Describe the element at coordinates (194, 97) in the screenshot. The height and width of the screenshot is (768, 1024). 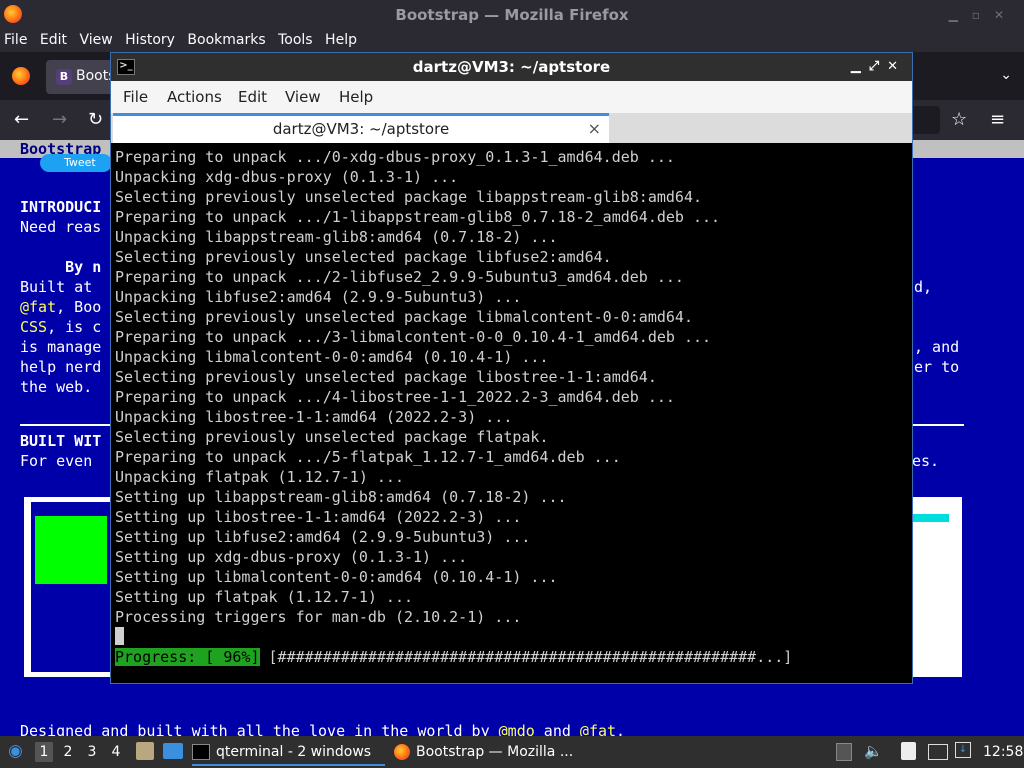
I see `term-menu-actions: Actions` at that location.